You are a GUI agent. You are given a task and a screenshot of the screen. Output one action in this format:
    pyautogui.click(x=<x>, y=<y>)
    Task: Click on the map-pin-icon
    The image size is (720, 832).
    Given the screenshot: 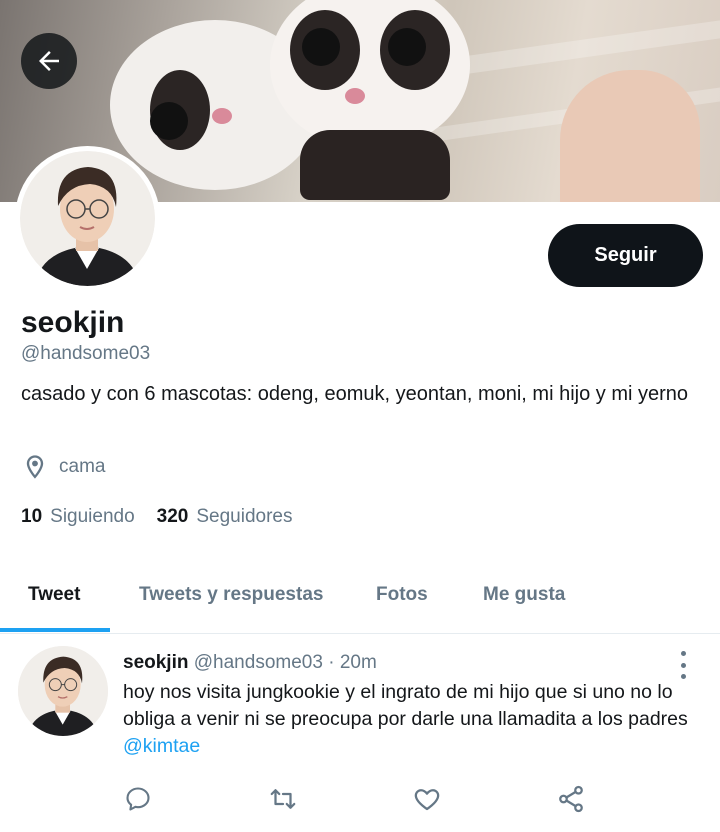 What is the action you would take?
    pyautogui.click(x=35, y=467)
    